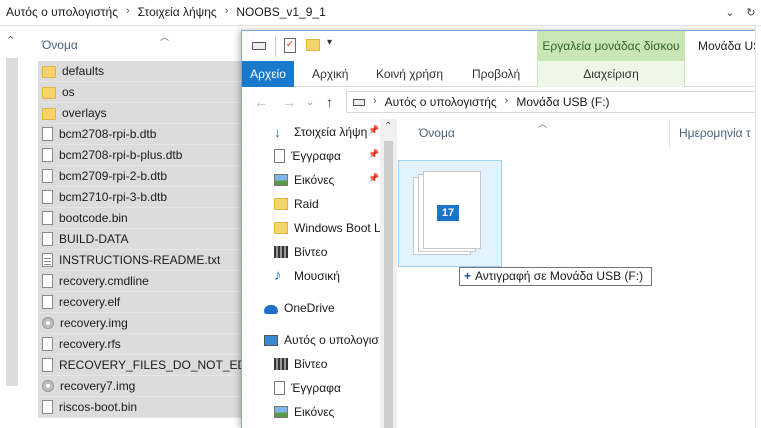 The width and height of the screenshot is (761, 428). What do you see at coordinates (93, 218) in the screenshot?
I see `file-name: bootcode.bin` at bounding box center [93, 218].